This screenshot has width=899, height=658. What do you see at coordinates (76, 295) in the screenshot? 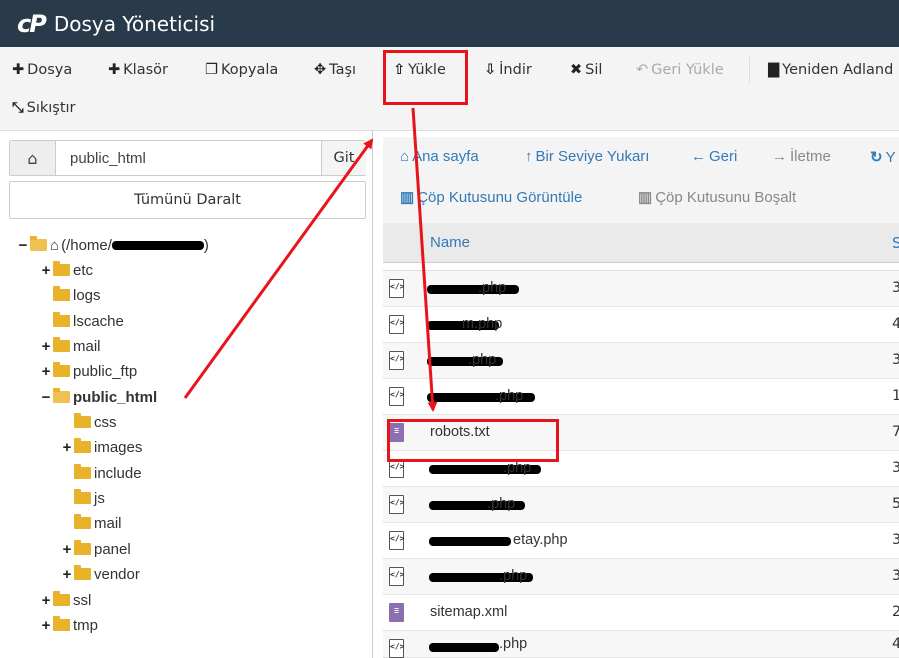
I see `tree-node-logs: logs` at bounding box center [76, 295].